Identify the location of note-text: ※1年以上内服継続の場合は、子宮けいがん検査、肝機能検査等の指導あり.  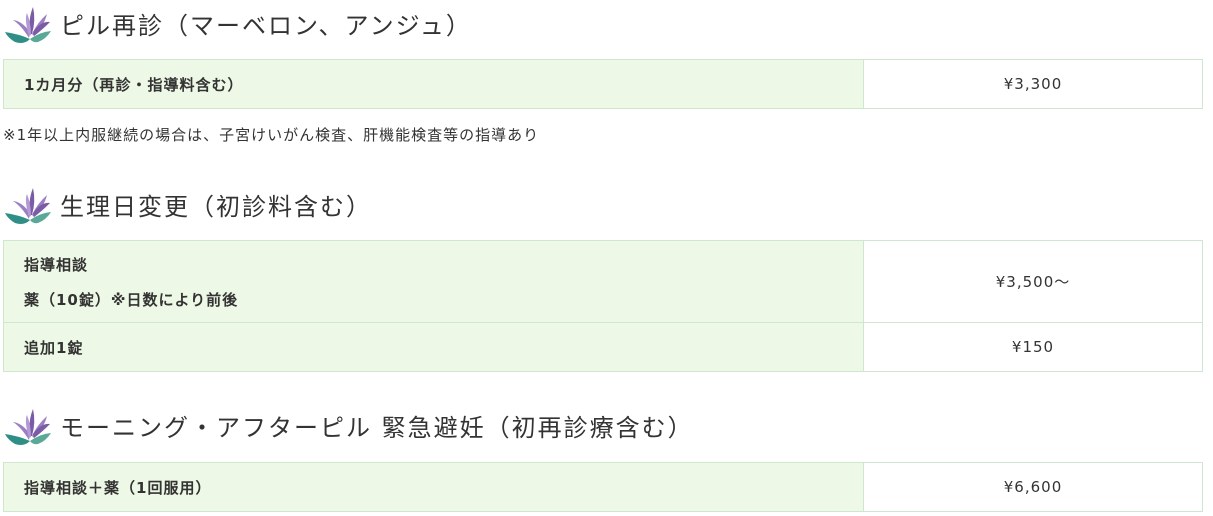
(271, 135).